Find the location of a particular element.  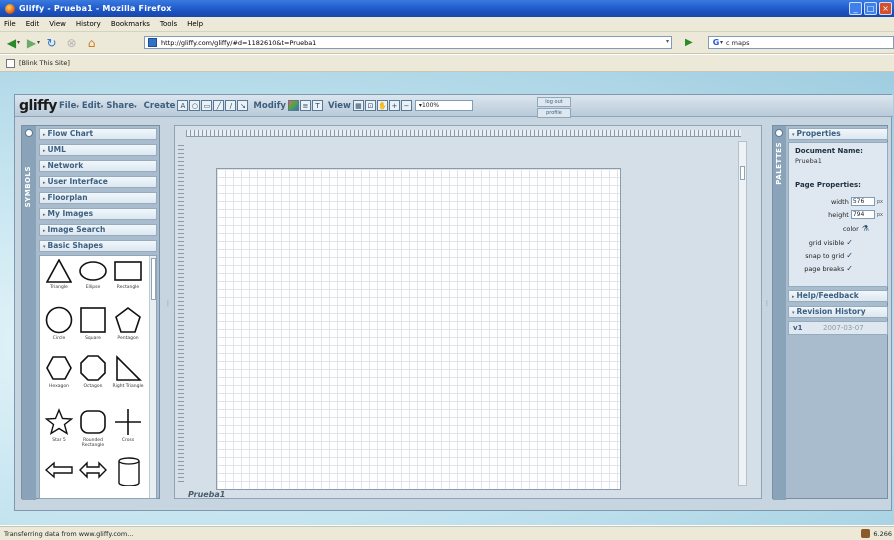

symbols-tab: SYMBOLS is located at coordinates (29, 313).